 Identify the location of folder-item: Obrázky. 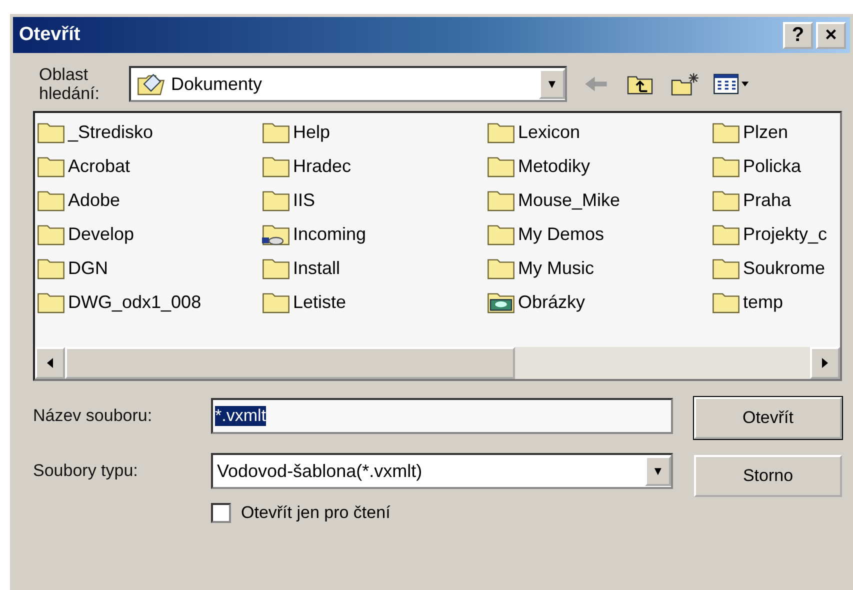
(599, 302).